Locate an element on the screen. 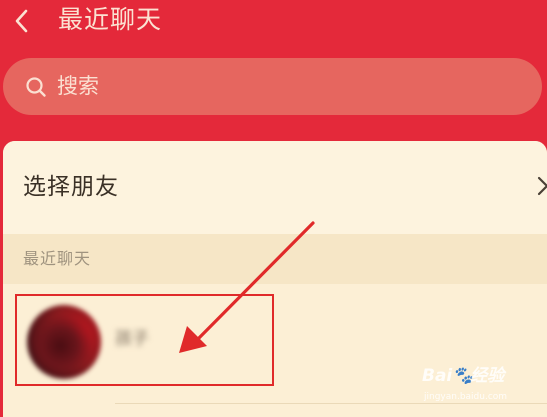 The image size is (547, 417). watermark-url: jingyan.baidu.com is located at coordinates (466, 397).